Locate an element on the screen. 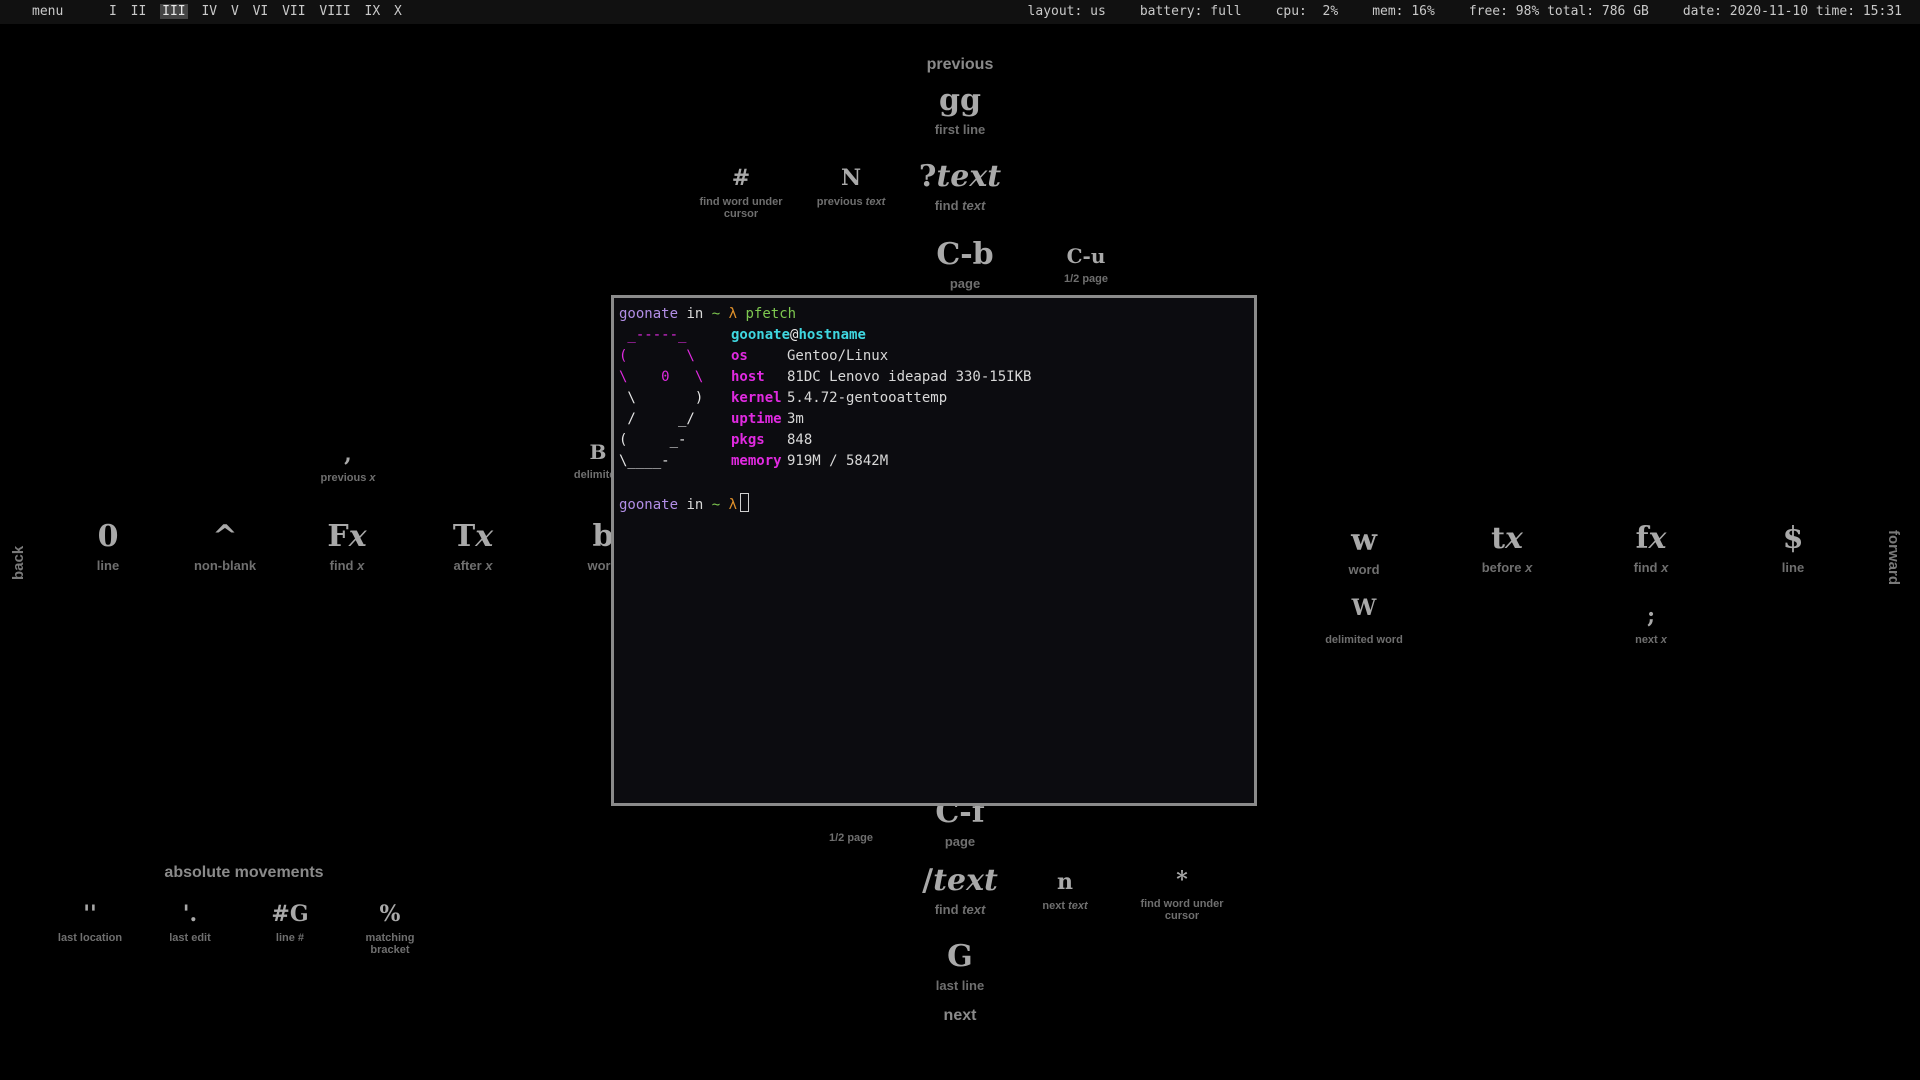 The width and height of the screenshot is (1920, 1080). pfetch-row: _-----_ goonate@hostname is located at coordinates (934, 335).